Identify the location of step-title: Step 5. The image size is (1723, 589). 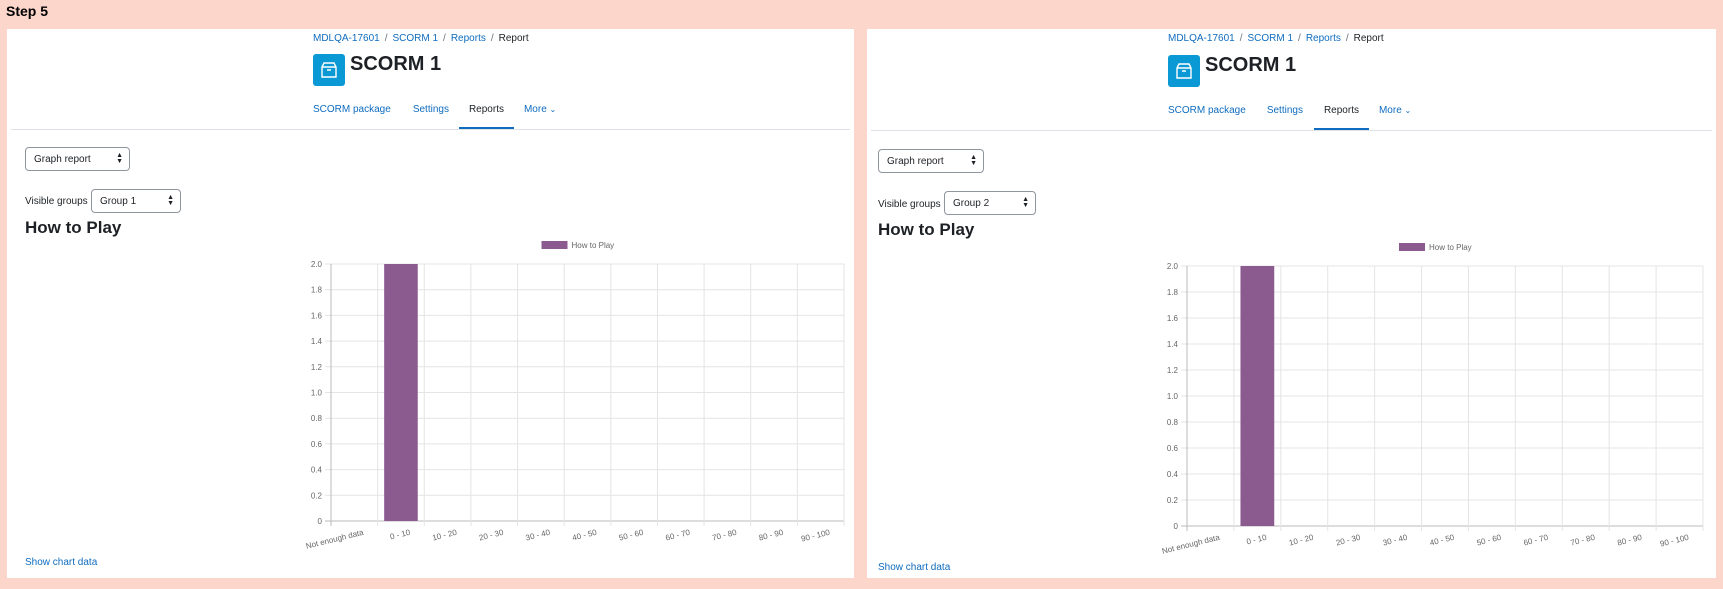
(27, 11).